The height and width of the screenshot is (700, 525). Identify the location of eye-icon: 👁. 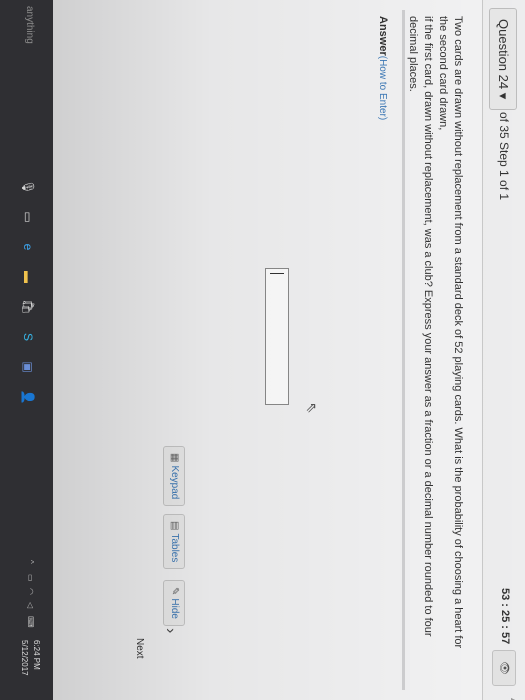
(504, 668).